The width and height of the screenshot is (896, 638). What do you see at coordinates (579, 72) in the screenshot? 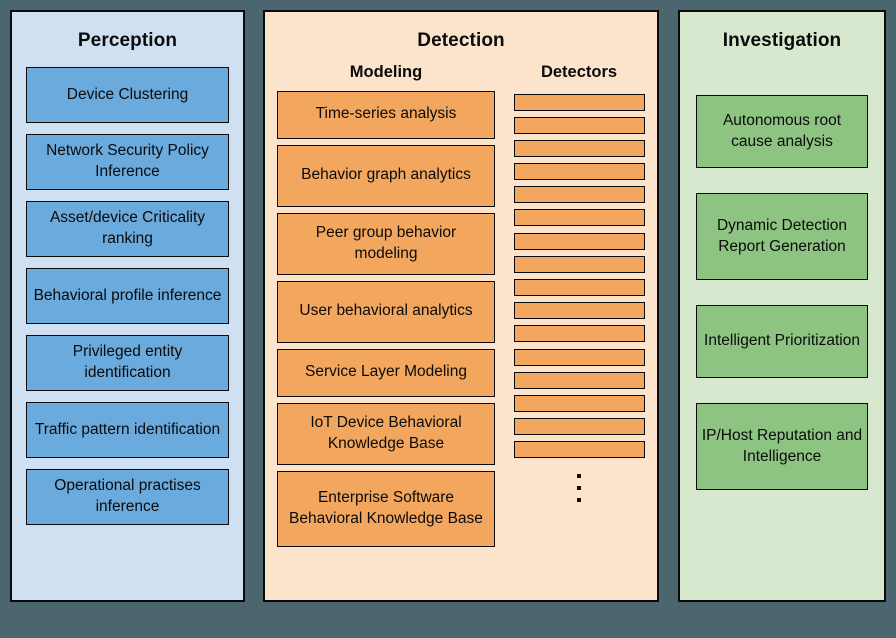
I see `detectors-subtitle: Detectors` at bounding box center [579, 72].